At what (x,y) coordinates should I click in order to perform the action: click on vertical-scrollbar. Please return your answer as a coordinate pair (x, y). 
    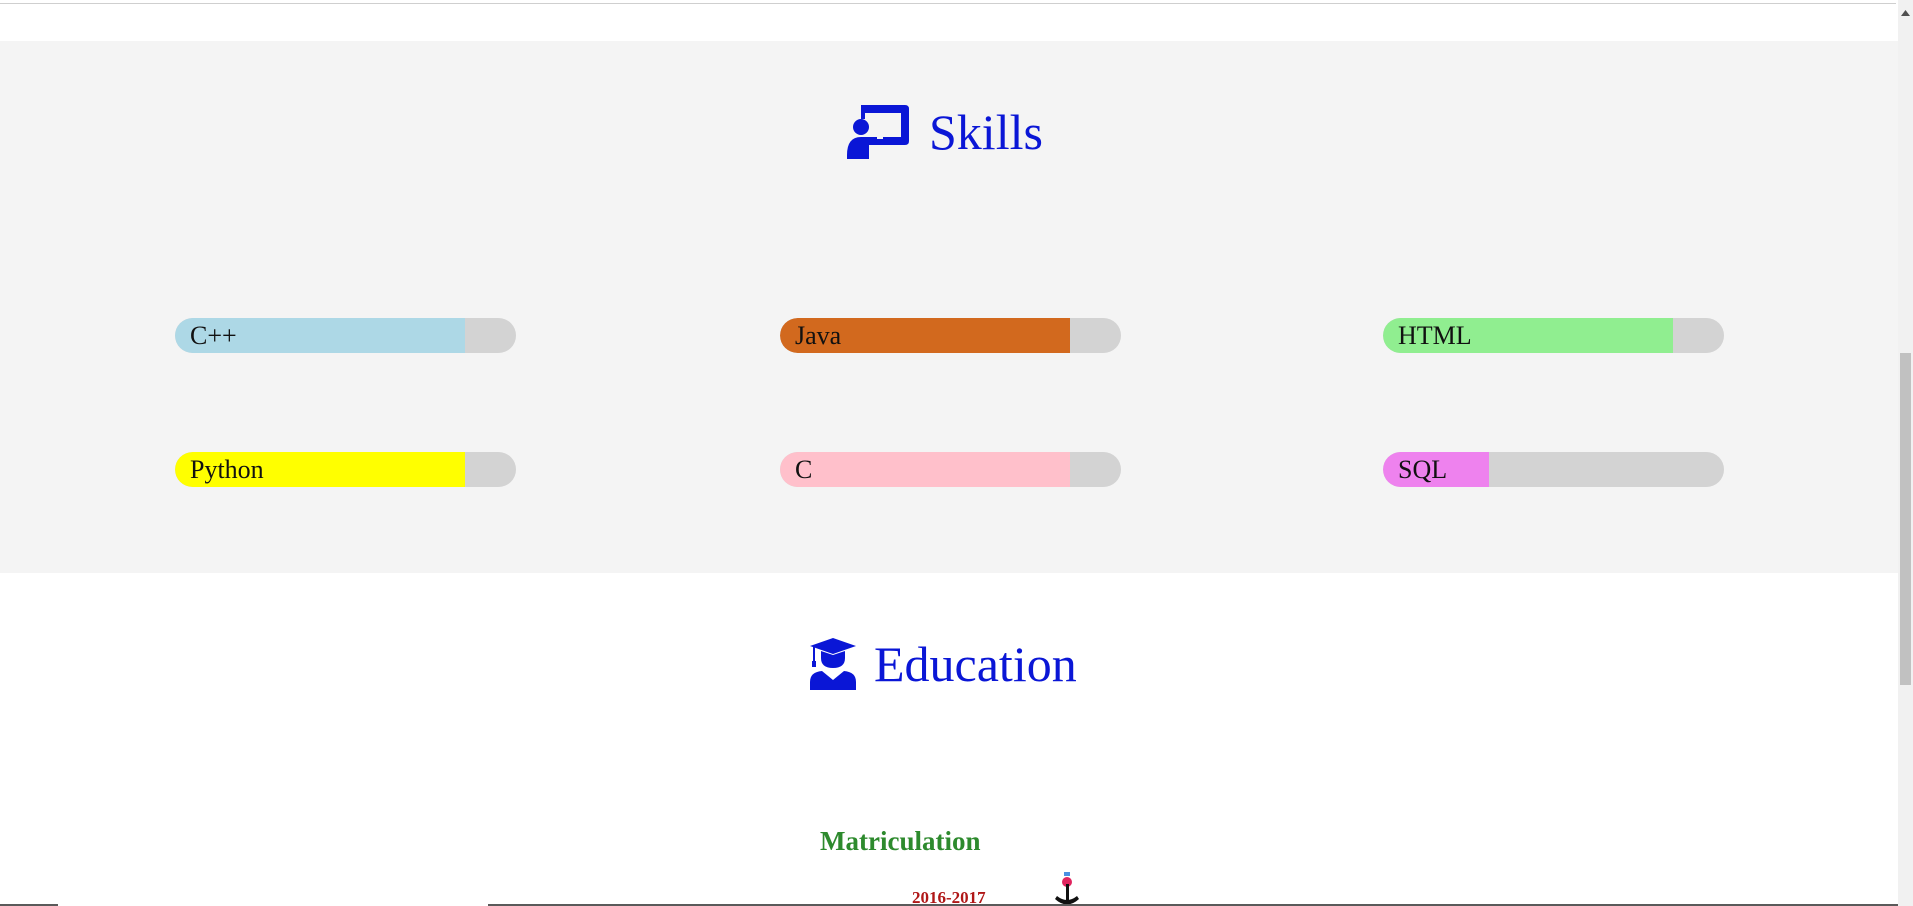
    Looking at the image, I should click on (1905, 453).